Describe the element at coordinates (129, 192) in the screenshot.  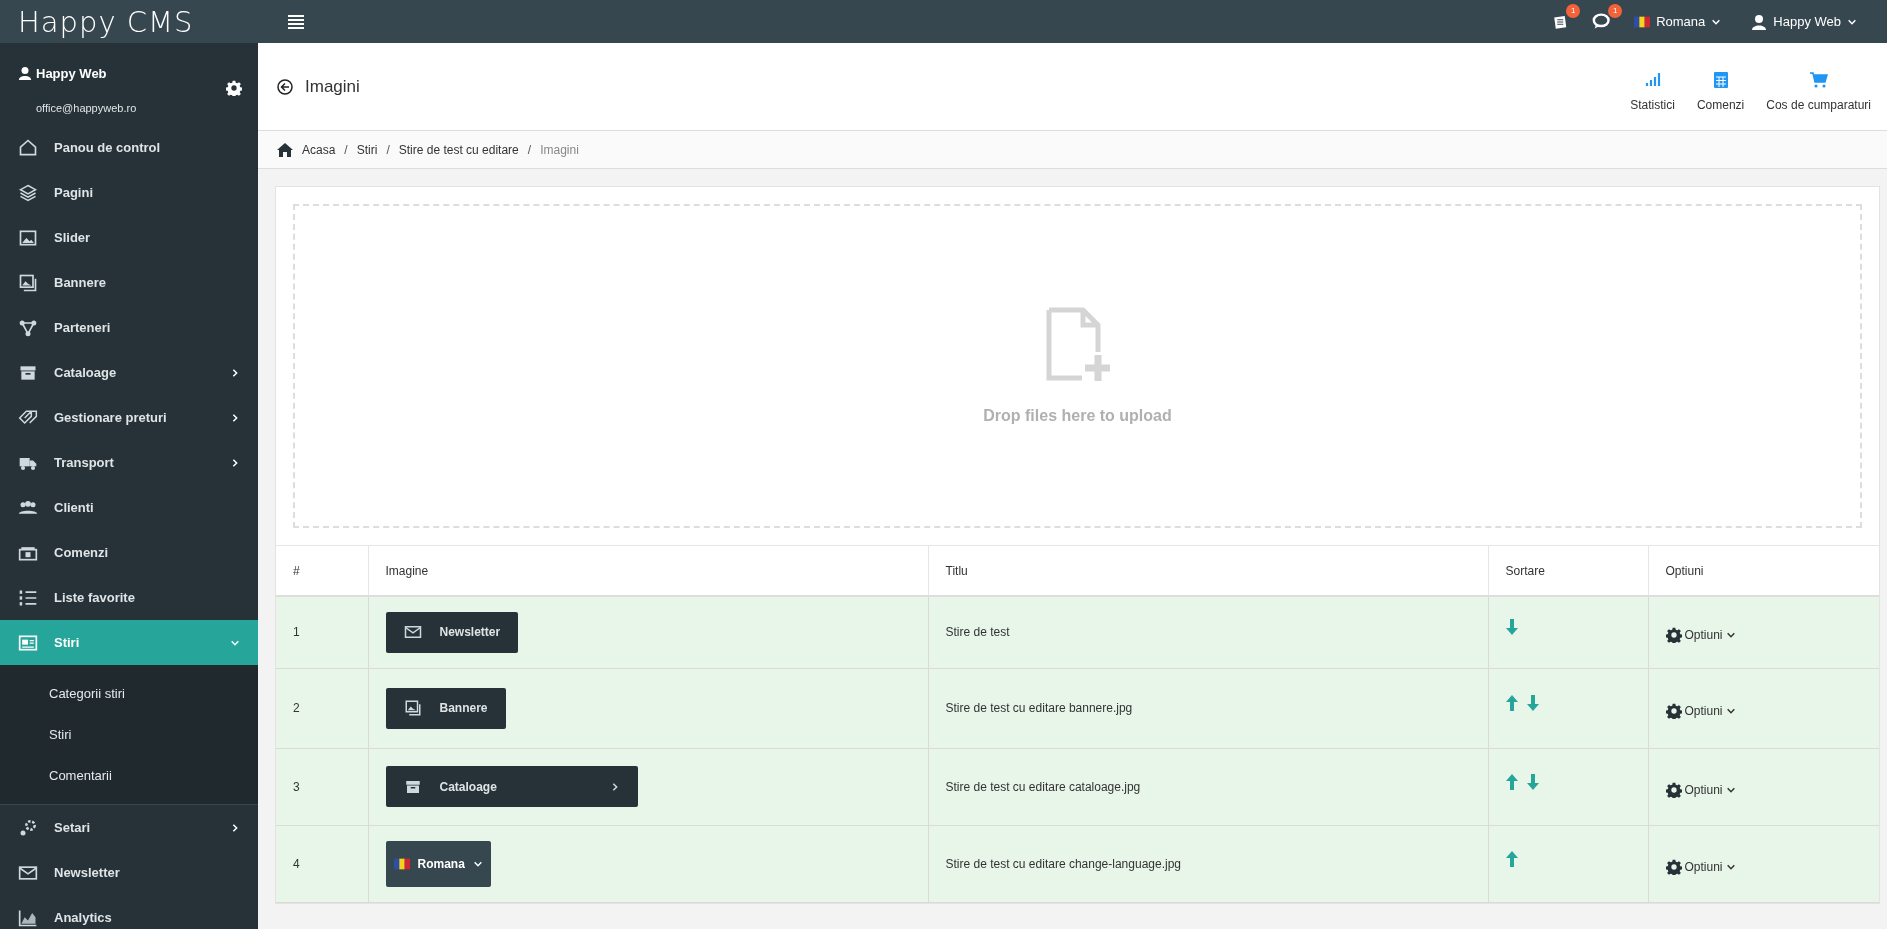
I see `sidebar-item: Pagini` at that location.